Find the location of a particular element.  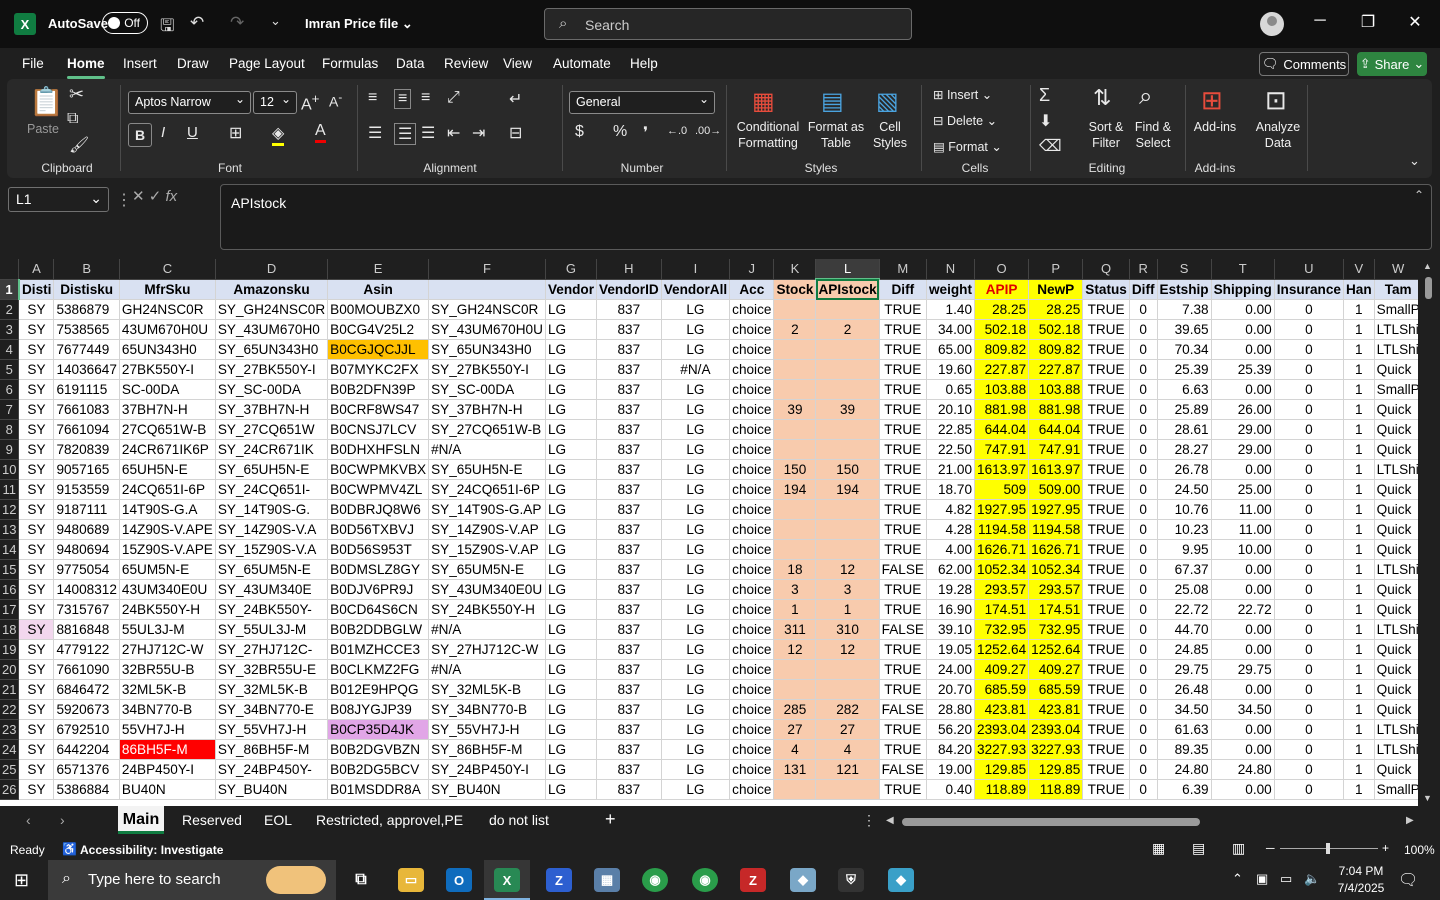

customize-toolbar-icon: ⌄ is located at coordinates (275, 21).